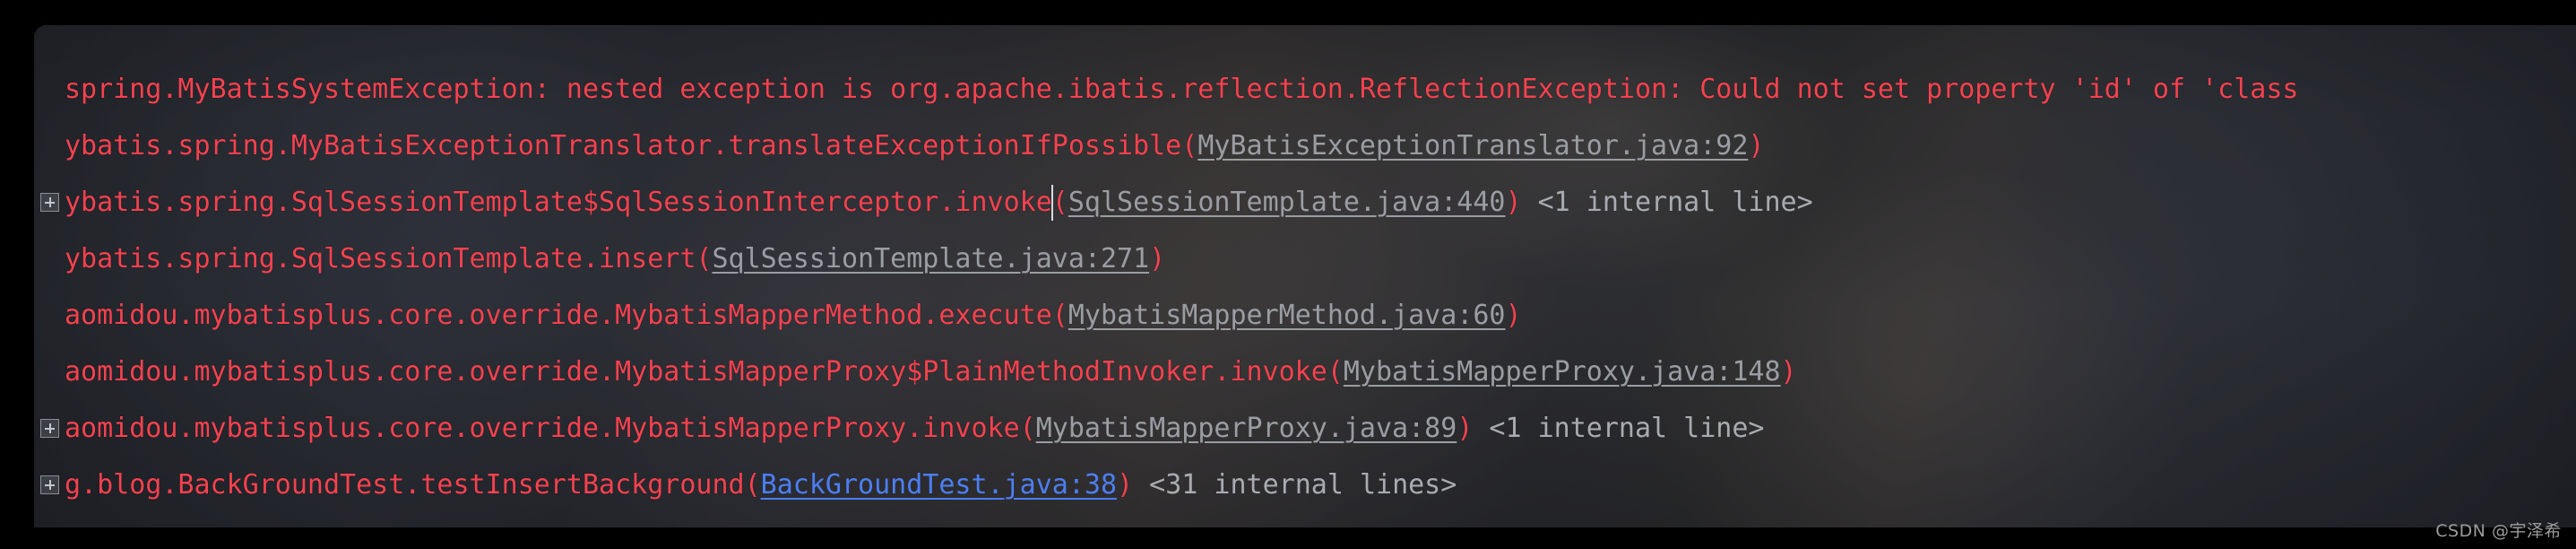  What do you see at coordinates (2498, 531) in the screenshot?
I see `csdn-watermark: CSDN @宇泽希` at bounding box center [2498, 531].